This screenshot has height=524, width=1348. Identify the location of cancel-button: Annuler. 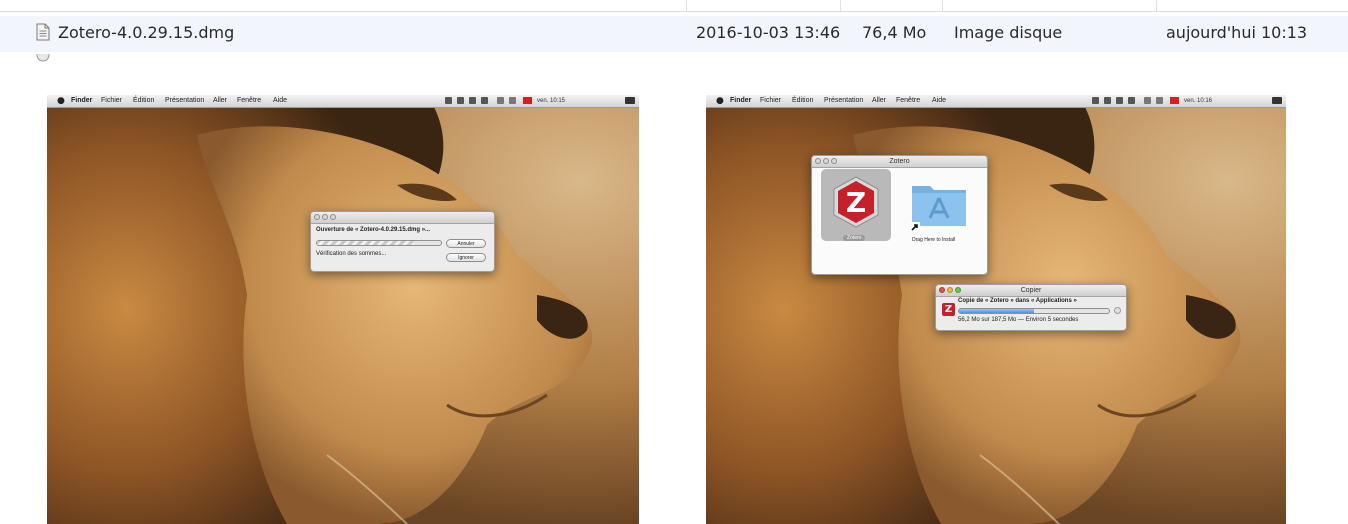
(466, 243).